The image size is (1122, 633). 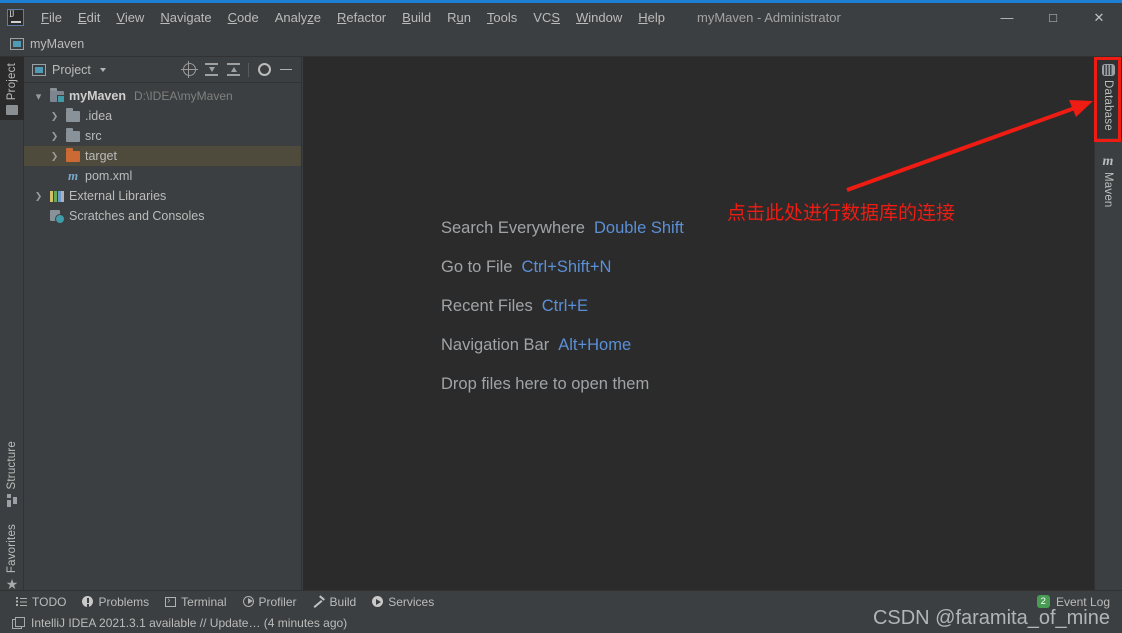 What do you see at coordinates (118, 196) in the screenshot?
I see `tree-item-label: External Libraries` at bounding box center [118, 196].